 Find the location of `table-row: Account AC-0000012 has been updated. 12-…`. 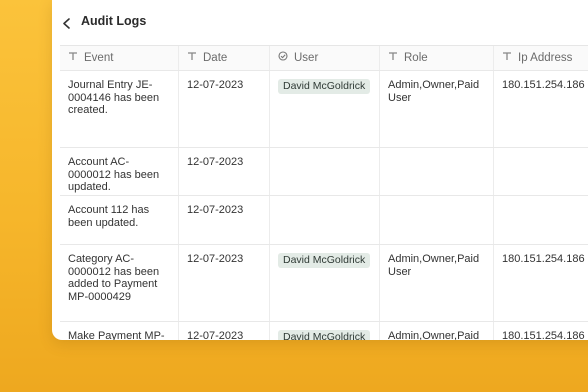

table-row: Account AC-0000012 has been updated. 12-… is located at coordinates (324, 172).